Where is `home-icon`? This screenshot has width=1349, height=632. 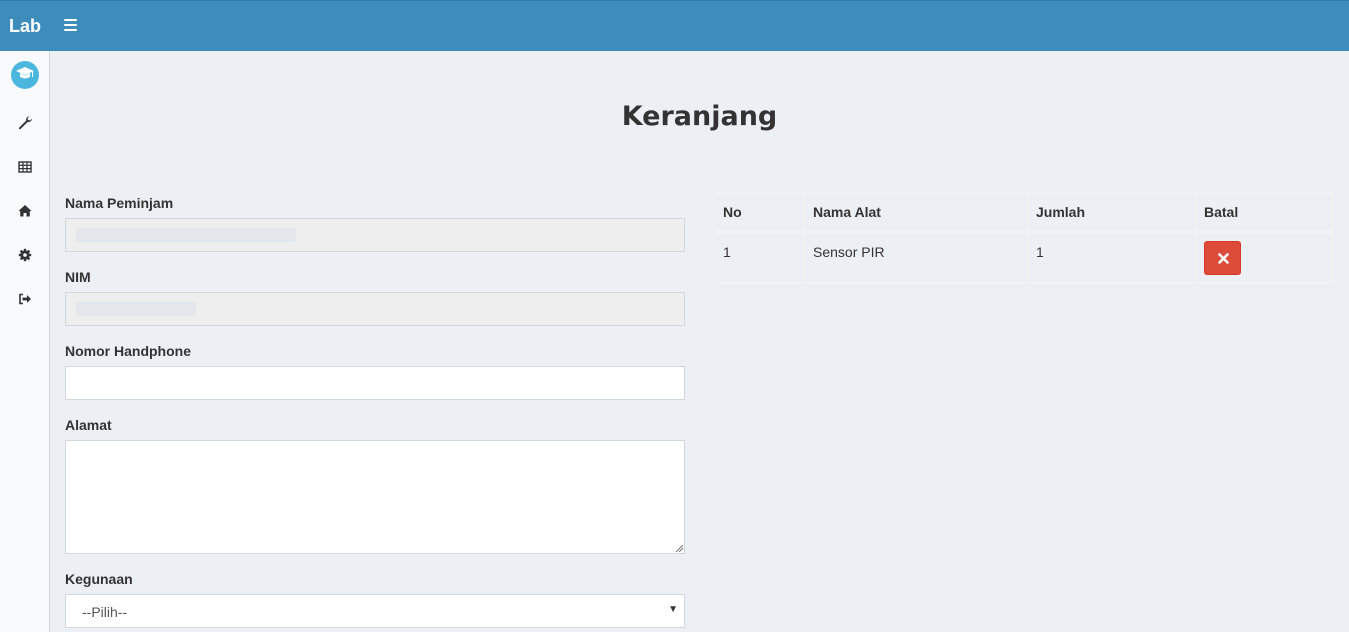 home-icon is located at coordinates (25, 211).